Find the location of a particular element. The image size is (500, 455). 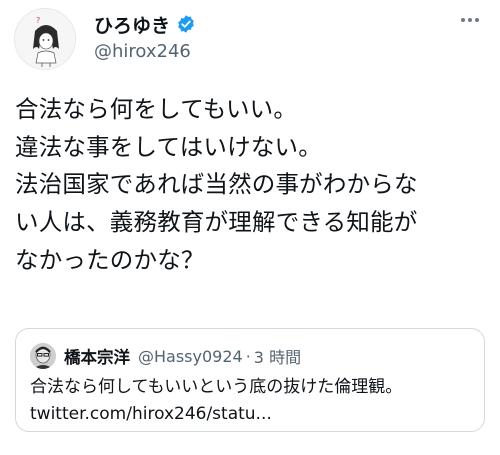

quoted-header: 橋本宗洋 @Hassy0924 · 3 時間 is located at coordinates (182, 356).